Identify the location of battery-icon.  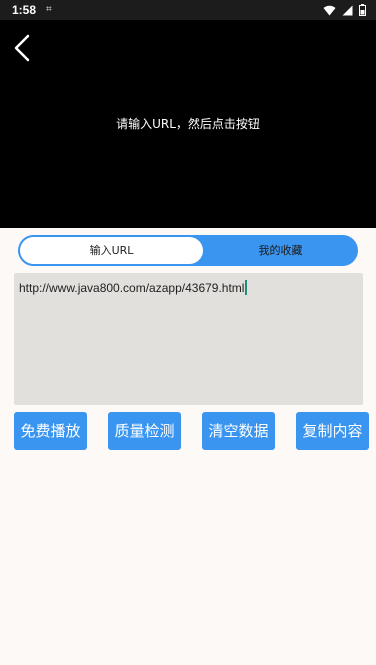
(362, 10).